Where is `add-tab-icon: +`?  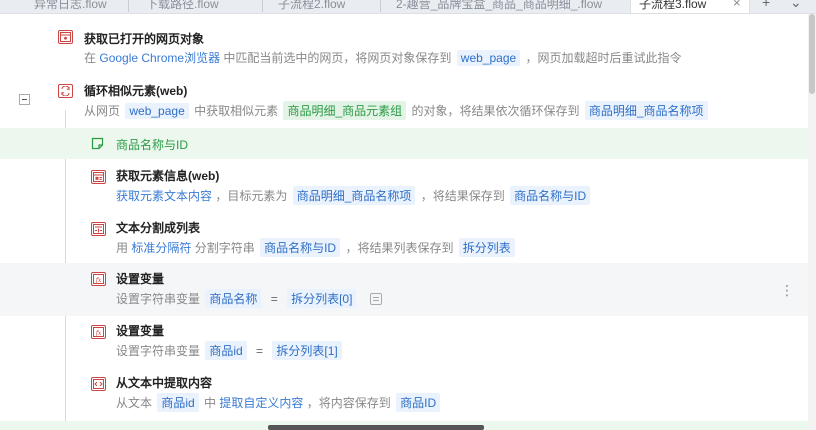
add-tab-icon: + is located at coordinates (766, 5).